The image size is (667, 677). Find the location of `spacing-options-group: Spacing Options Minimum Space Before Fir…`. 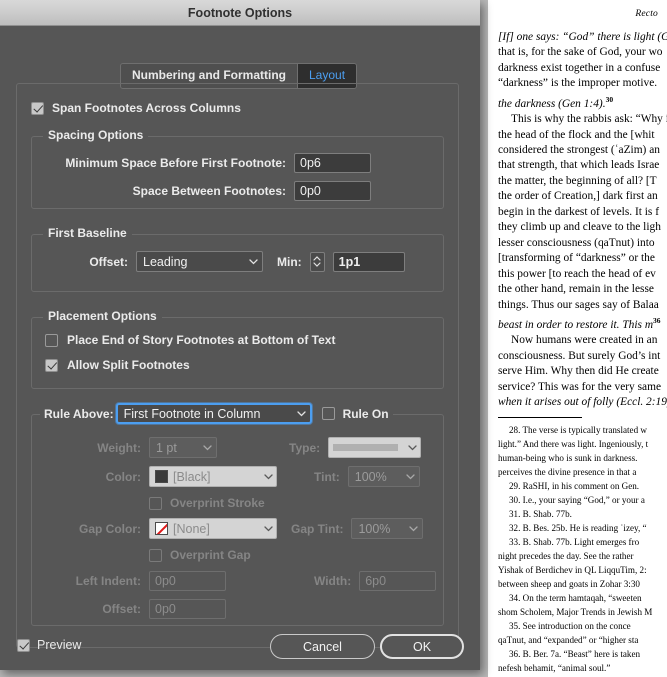

spacing-options-group: Spacing Options Minimum Space Before Fir… is located at coordinates (237, 168).